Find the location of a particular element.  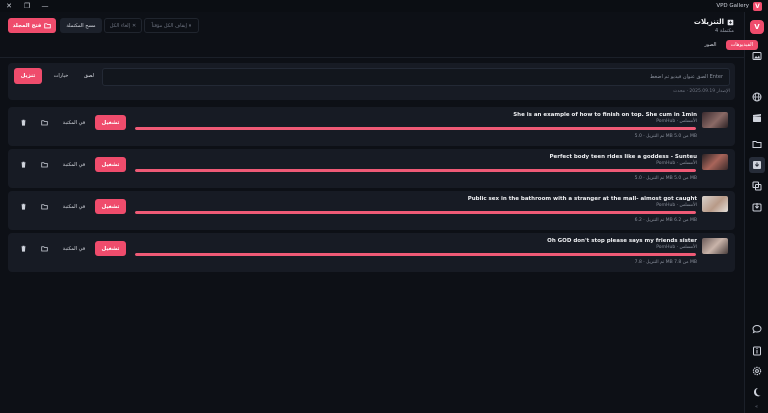

header-divider is located at coordinates (372, 57).